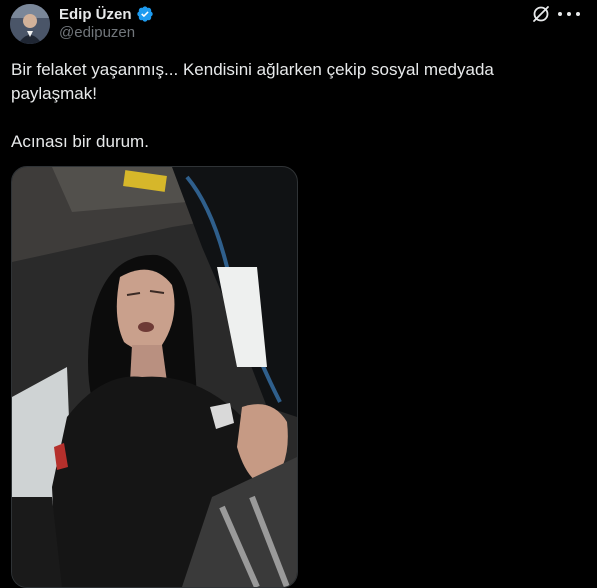 The width and height of the screenshot is (597, 588). I want to click on verified-badge-icon, so click(145, 14).